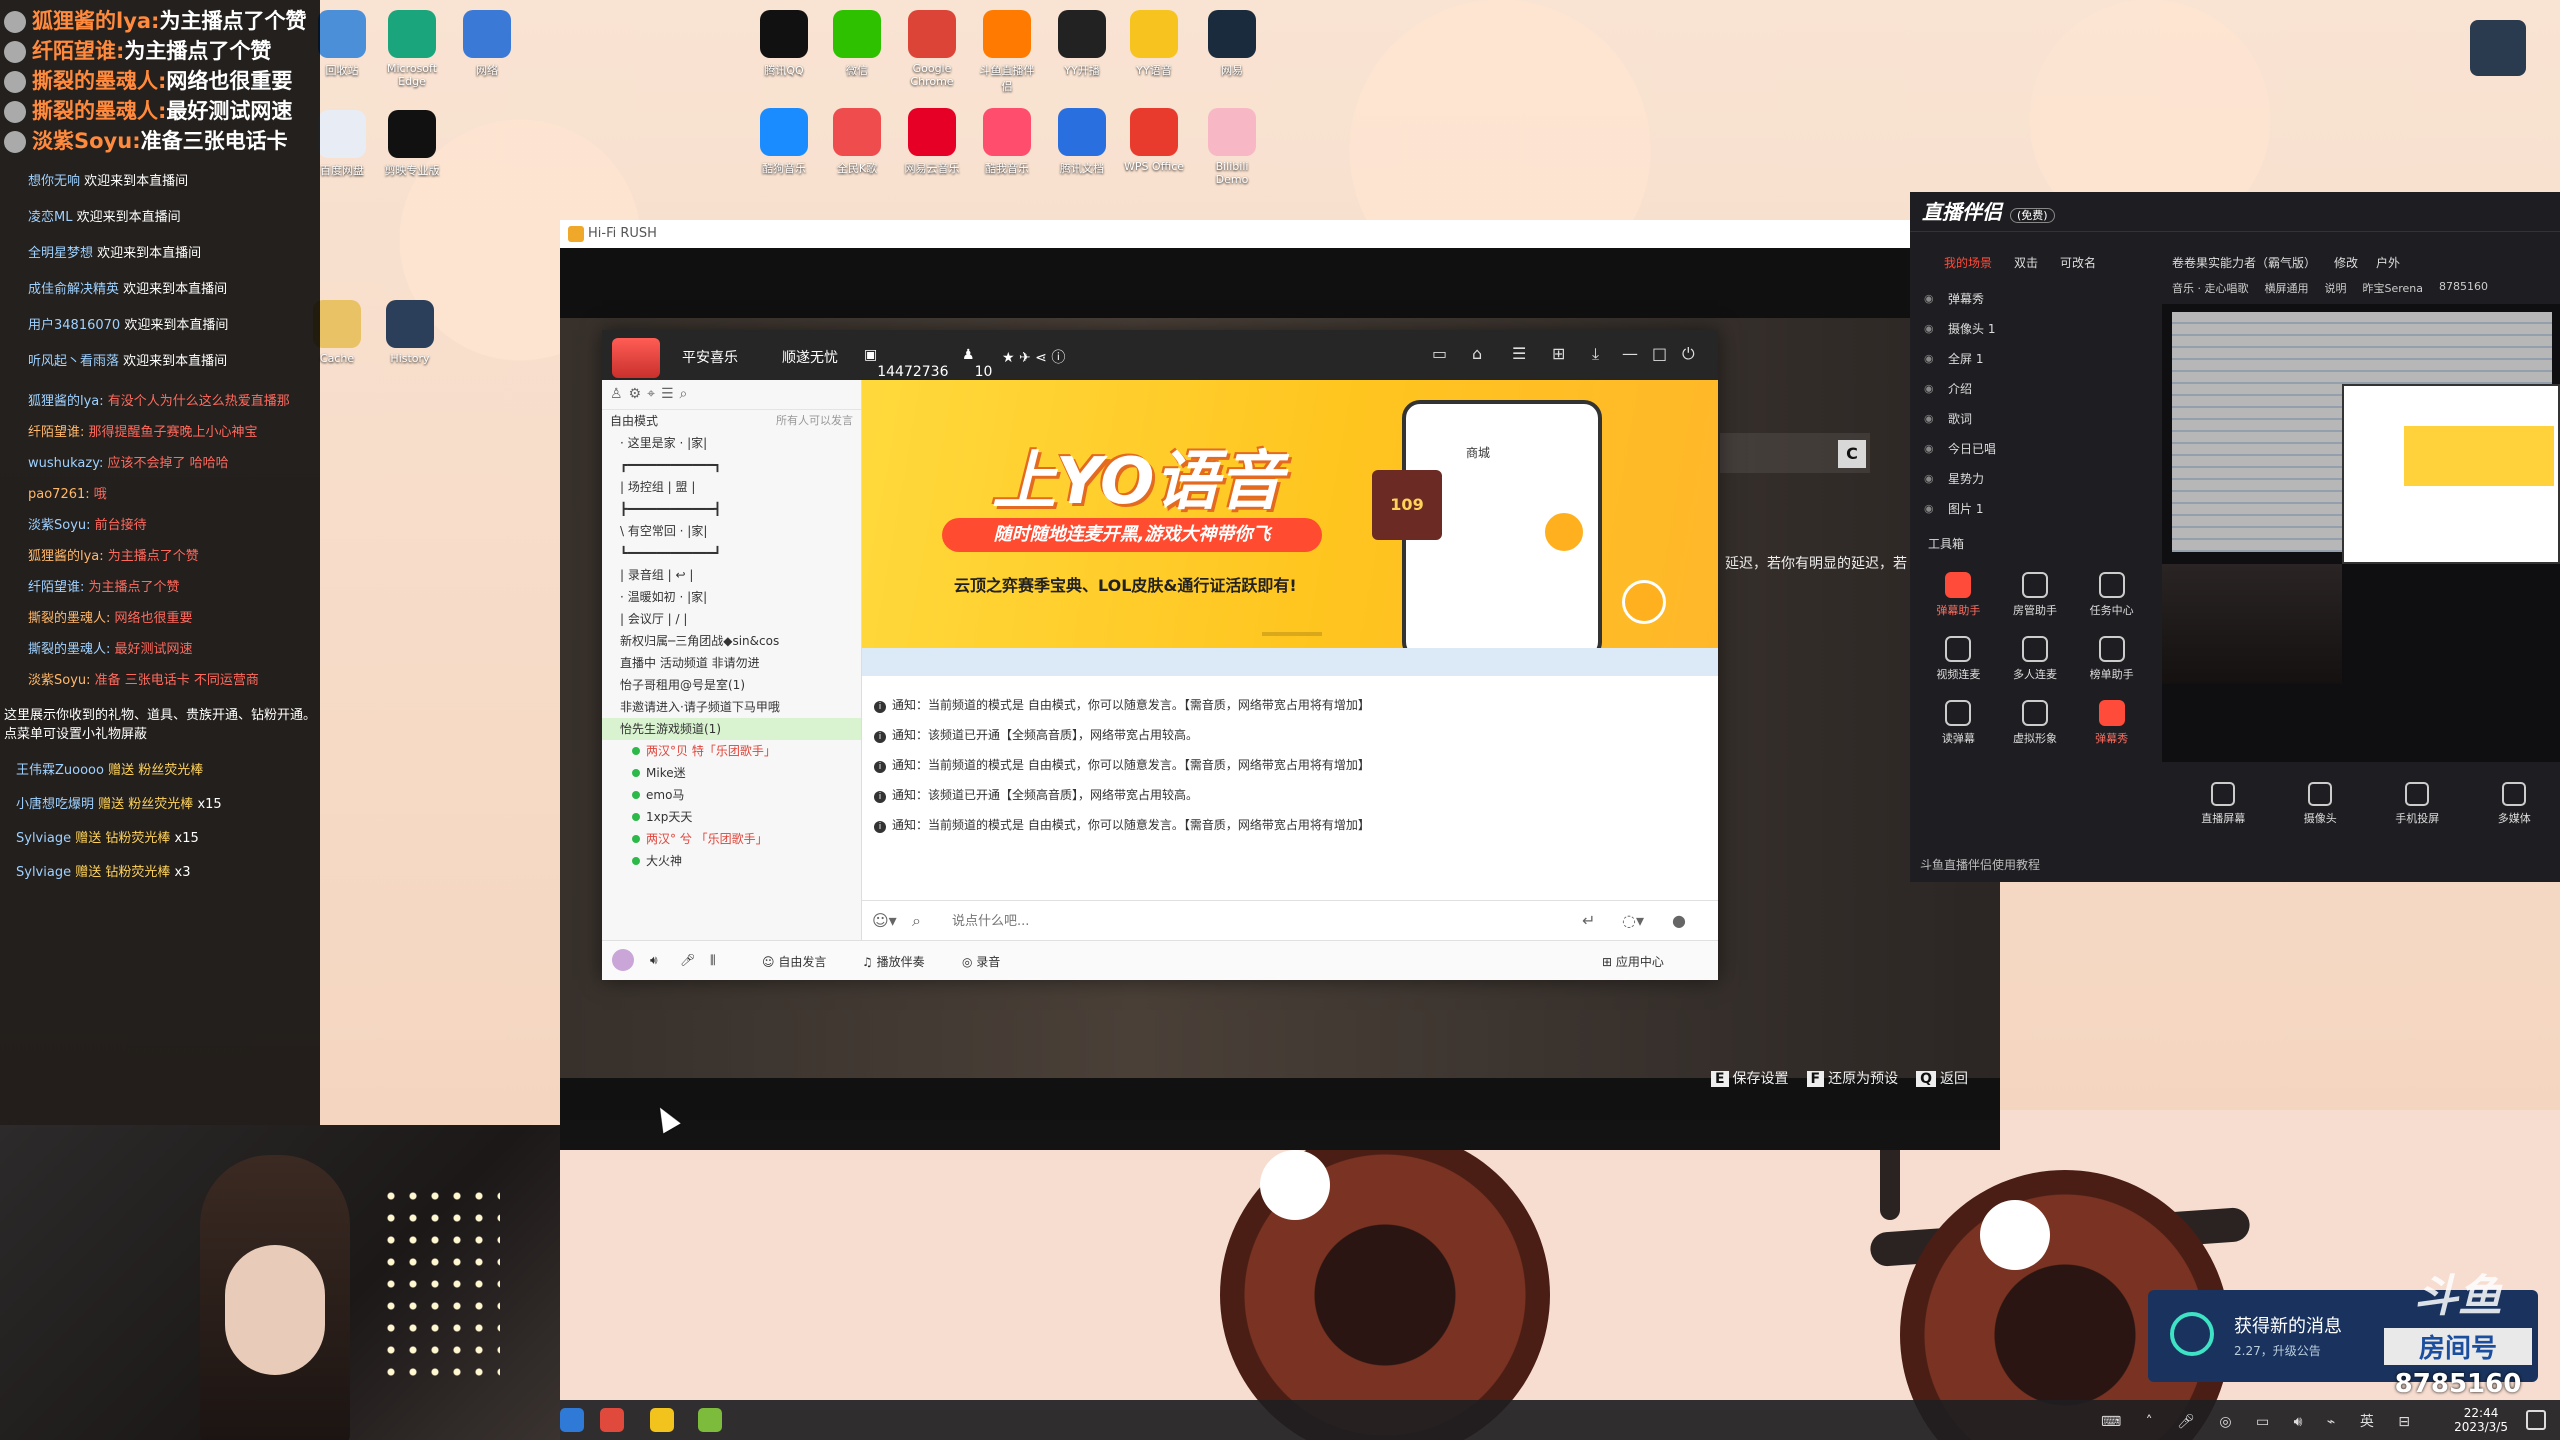 The width and height of the screenshot is (2560, 1440). Describe the element at coordinates (2078, 262) in the screenshot. I see `scene-tab: 可改名` at that location.